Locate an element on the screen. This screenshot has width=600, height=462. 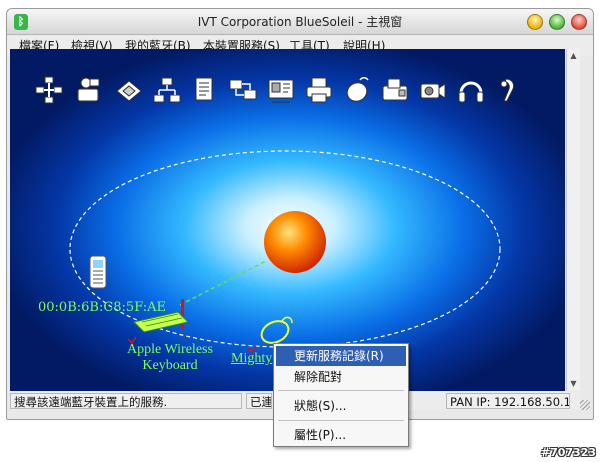
resize-grip is located at coordinates (585, 405).